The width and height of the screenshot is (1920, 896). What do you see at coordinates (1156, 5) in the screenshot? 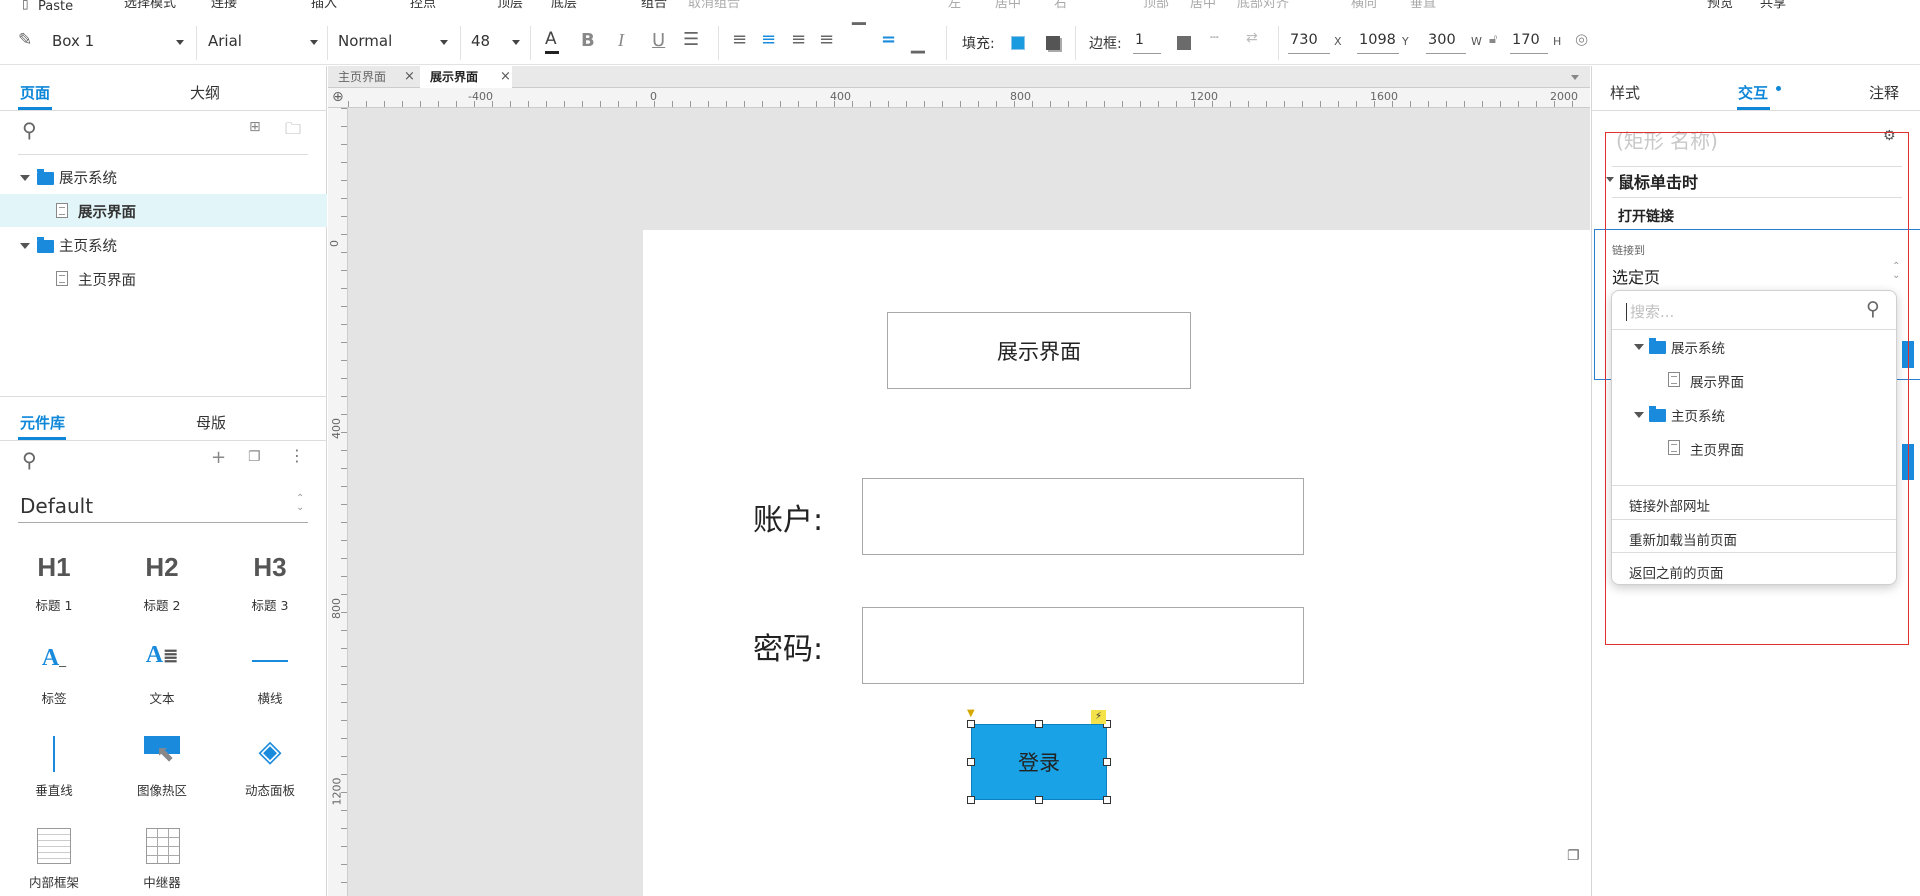
I see `menu-item-align-top: 顶部` at bounding box center [1156, 5].